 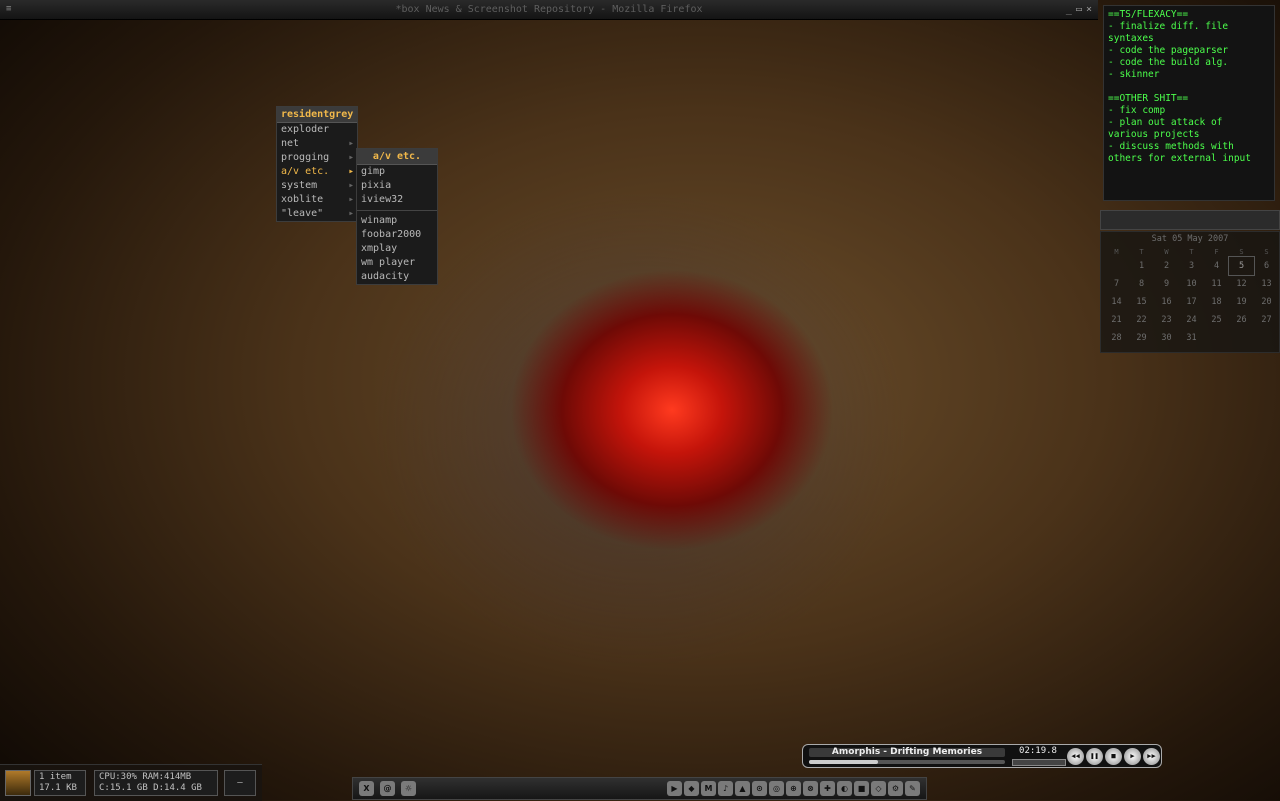 I want to click on calendar-weekday: S, so click(x=1266, y=251).